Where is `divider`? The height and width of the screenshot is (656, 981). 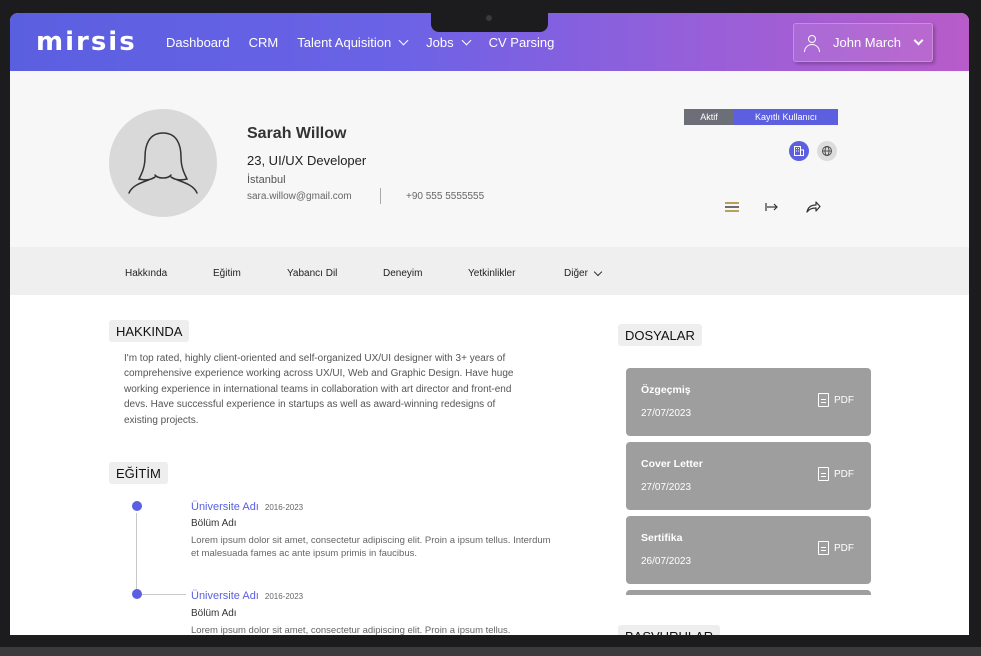 divider is located at coordinates (380, 196).